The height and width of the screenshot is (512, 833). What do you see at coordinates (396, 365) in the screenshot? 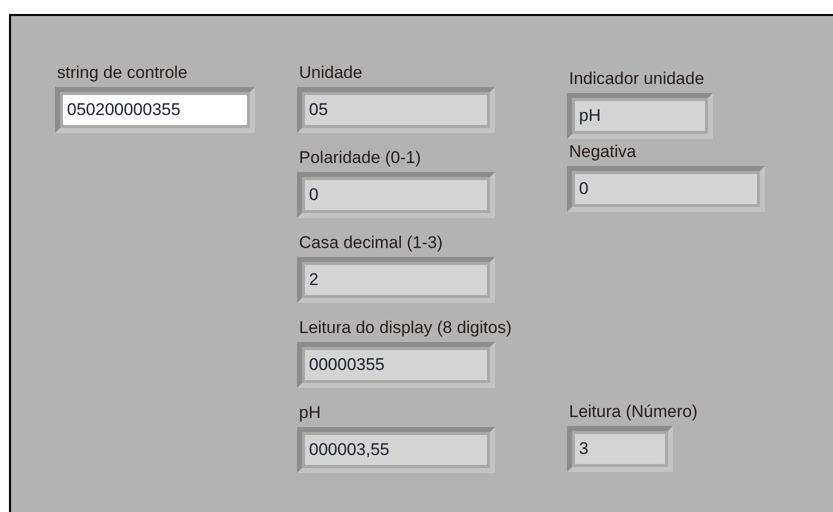
I see `indicator-field: 00000355` at bounding box center [396, 365].